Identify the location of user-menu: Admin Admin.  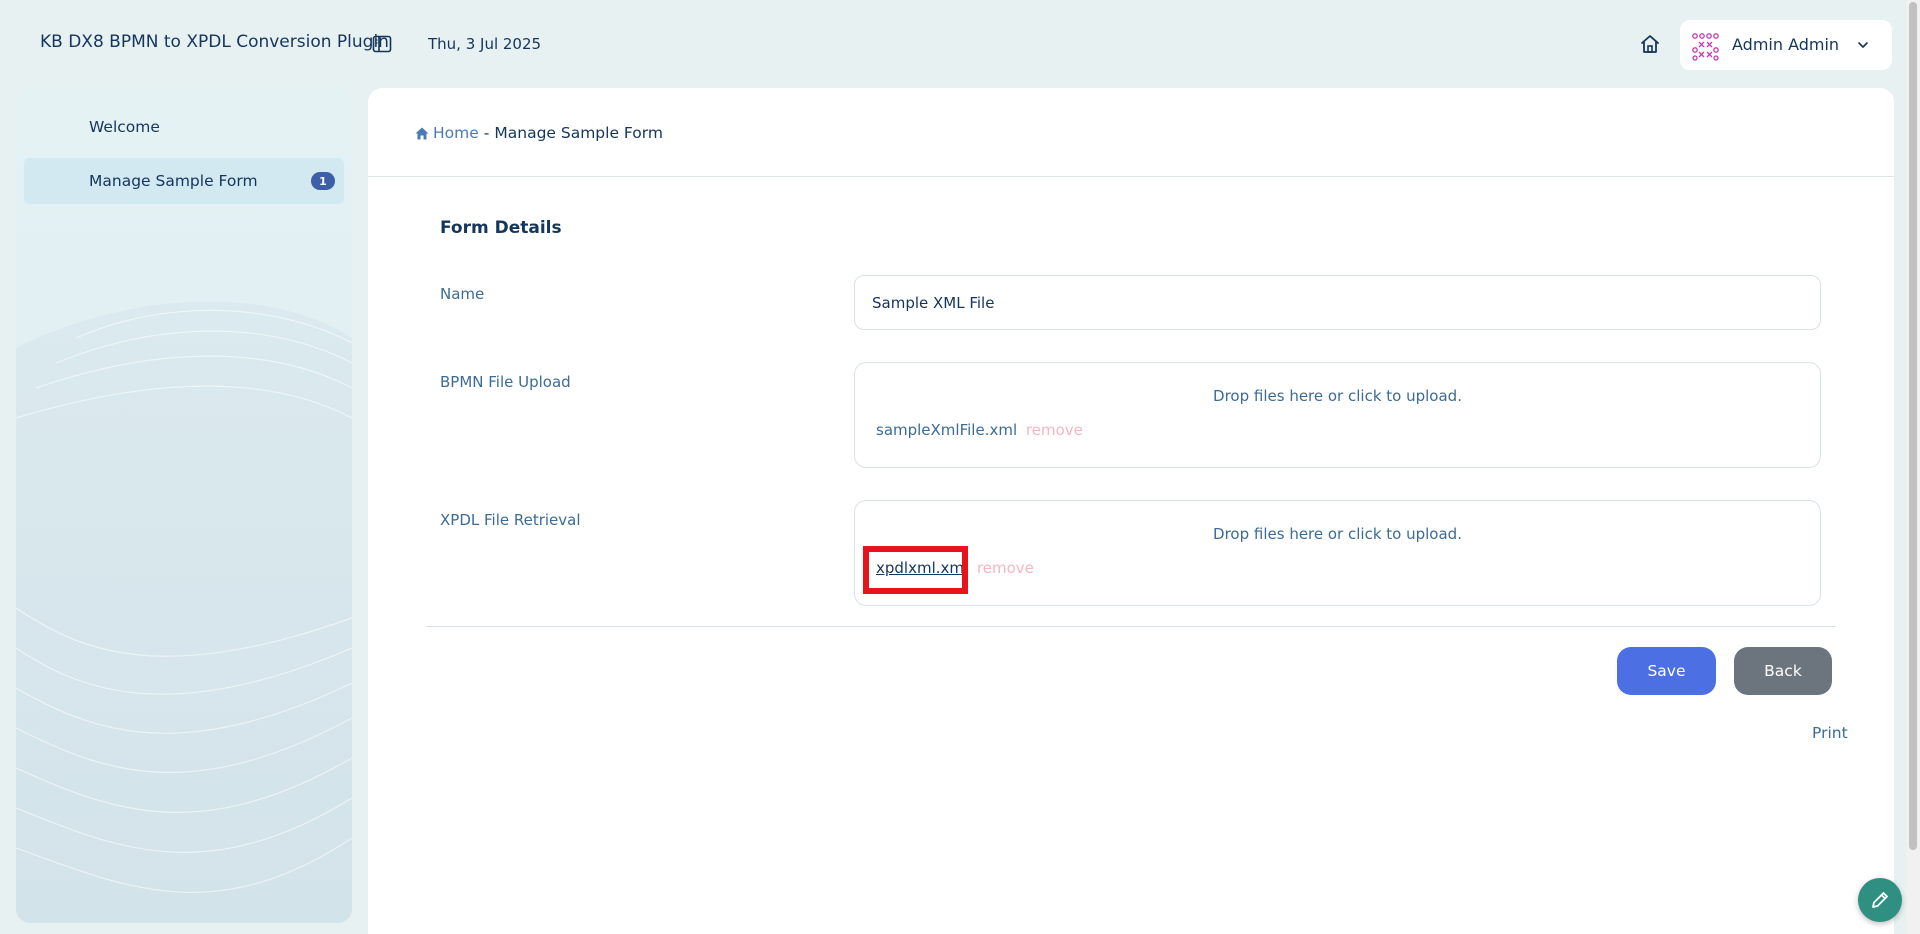
(1786, 45).